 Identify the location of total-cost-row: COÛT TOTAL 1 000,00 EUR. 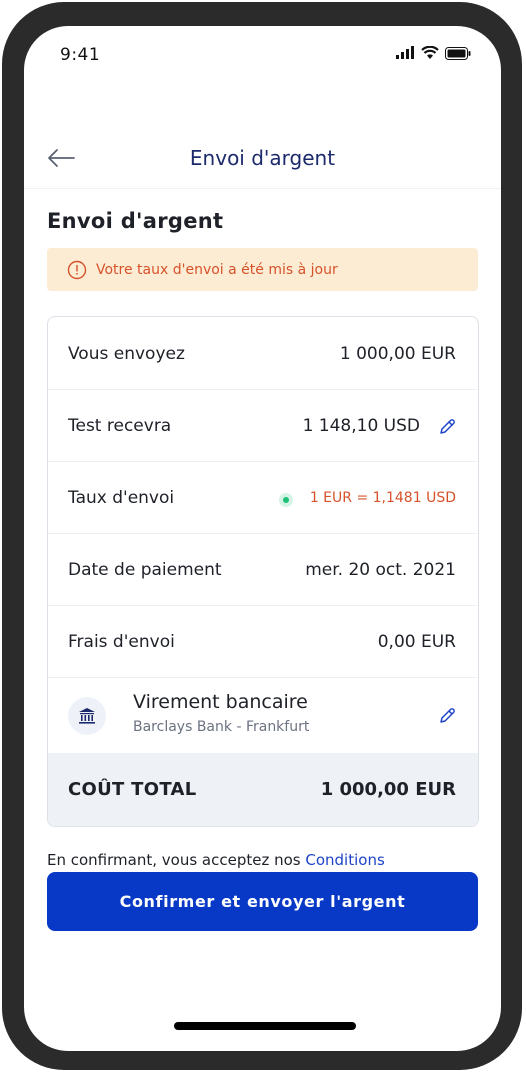
(263, 789).